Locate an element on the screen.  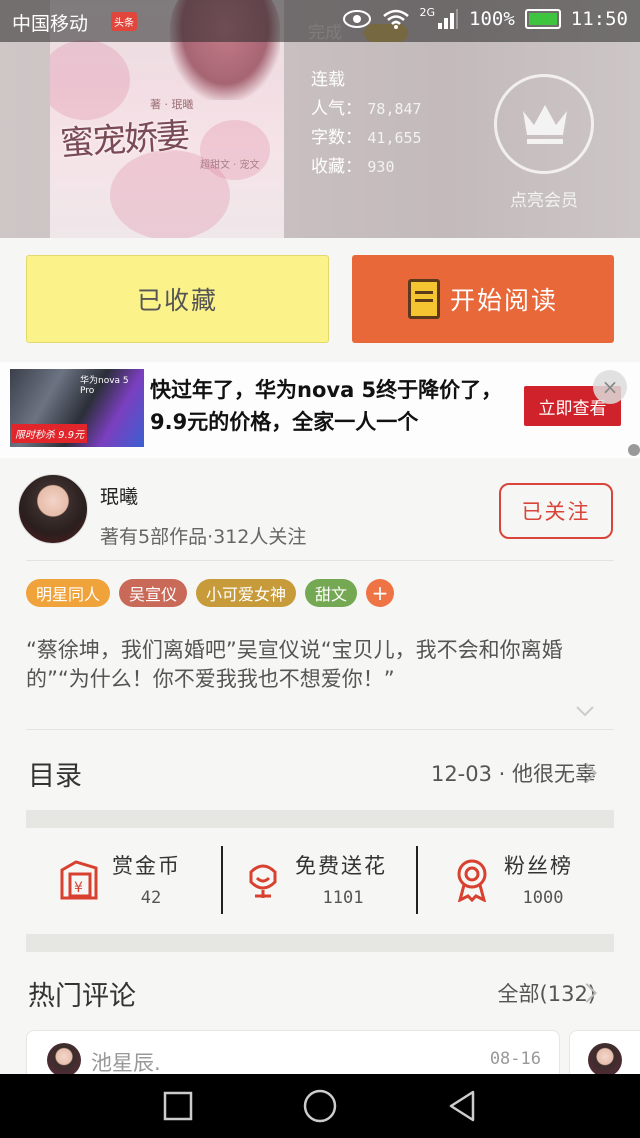
ad-brand: 华为nova 5 Pro is located at coordinates (104, 386).